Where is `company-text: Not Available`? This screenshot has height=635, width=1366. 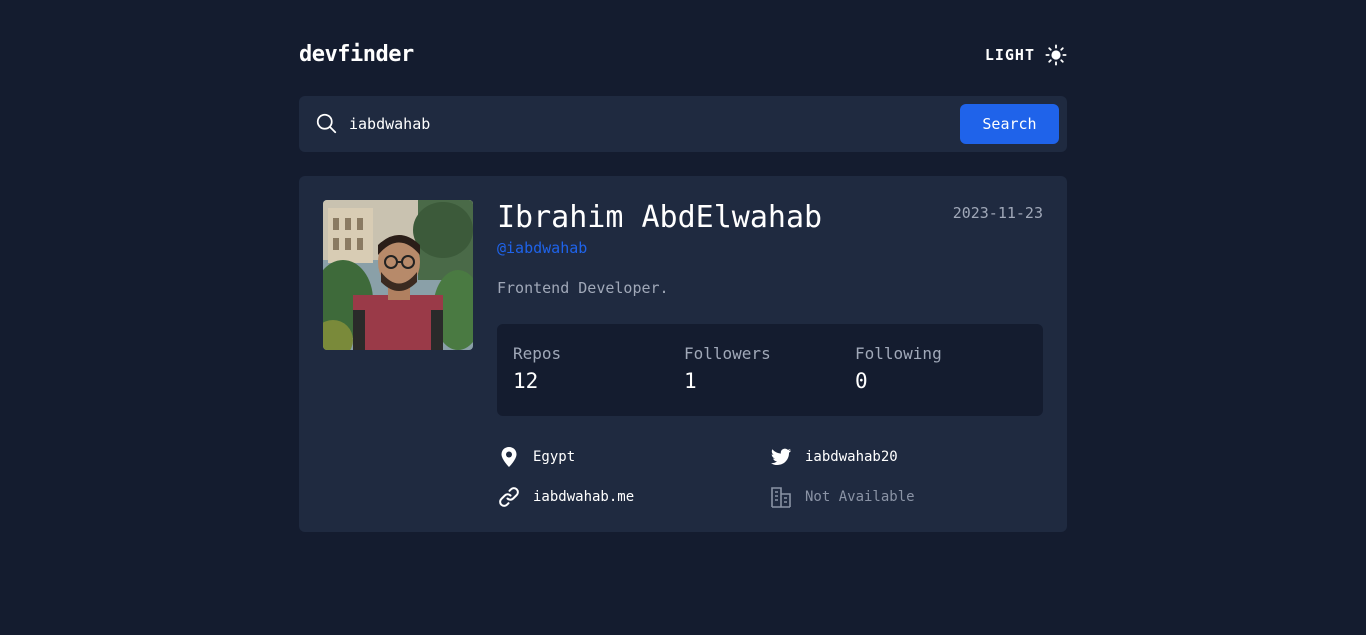 company-text: Not Available is located at coordinates (860, 497).